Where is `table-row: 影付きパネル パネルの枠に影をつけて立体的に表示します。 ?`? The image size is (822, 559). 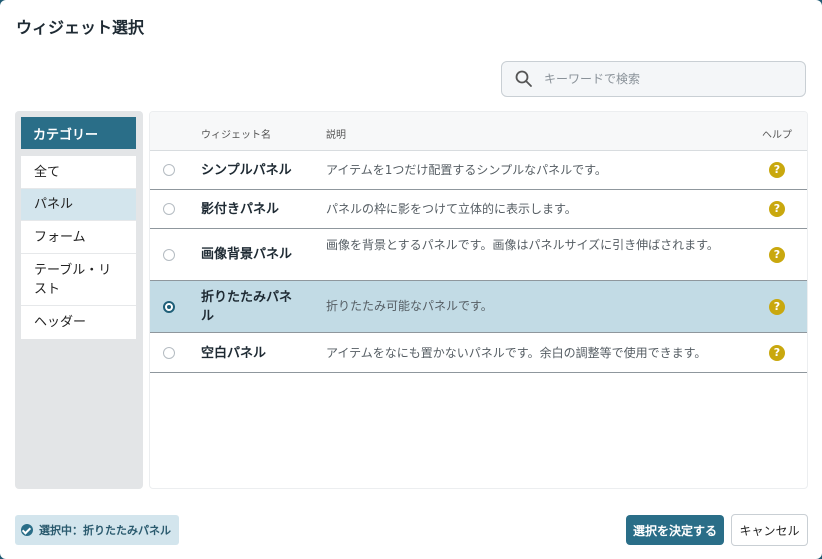 table-row: 影付きパネル パネルの枠に影をつけて立体的に表示します。 ? is located at coordinates (478, 209).